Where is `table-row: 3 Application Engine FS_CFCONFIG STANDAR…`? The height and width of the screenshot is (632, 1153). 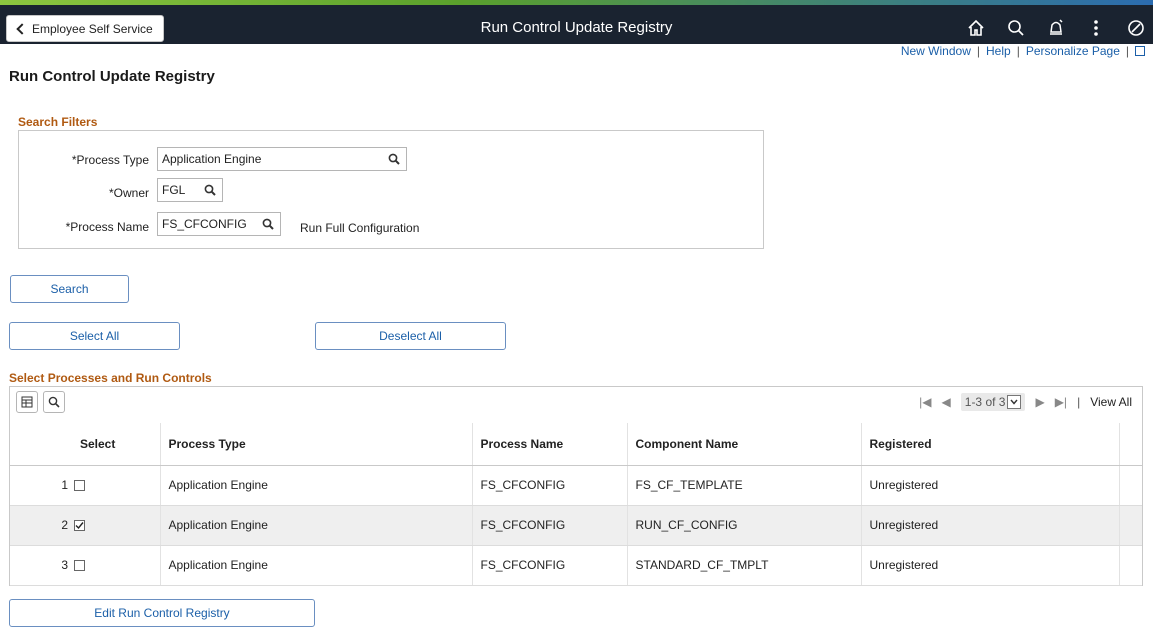
table-row: 3 Application Engine FS_CFCONFIG STANDAR… is located at coordinates (576, 565).